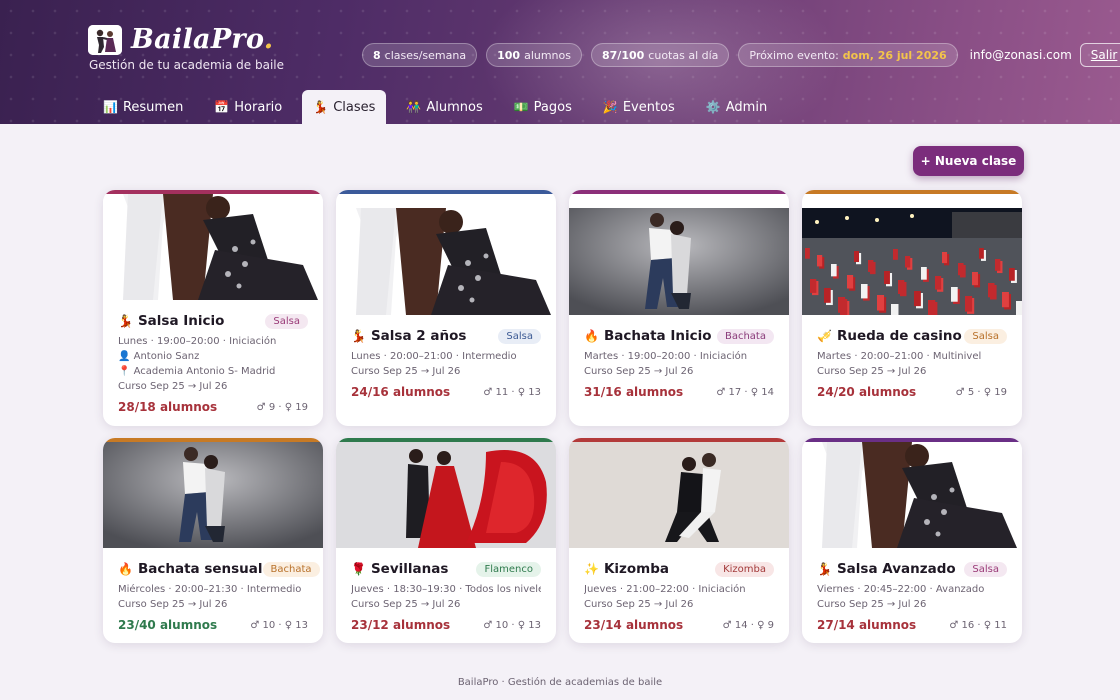 This screenshot has width=1120, height=700. What do you see at coordinates (105, 39) in the screenshot?
I see `logo-dancers-icon` at bounding box center [105, 39].